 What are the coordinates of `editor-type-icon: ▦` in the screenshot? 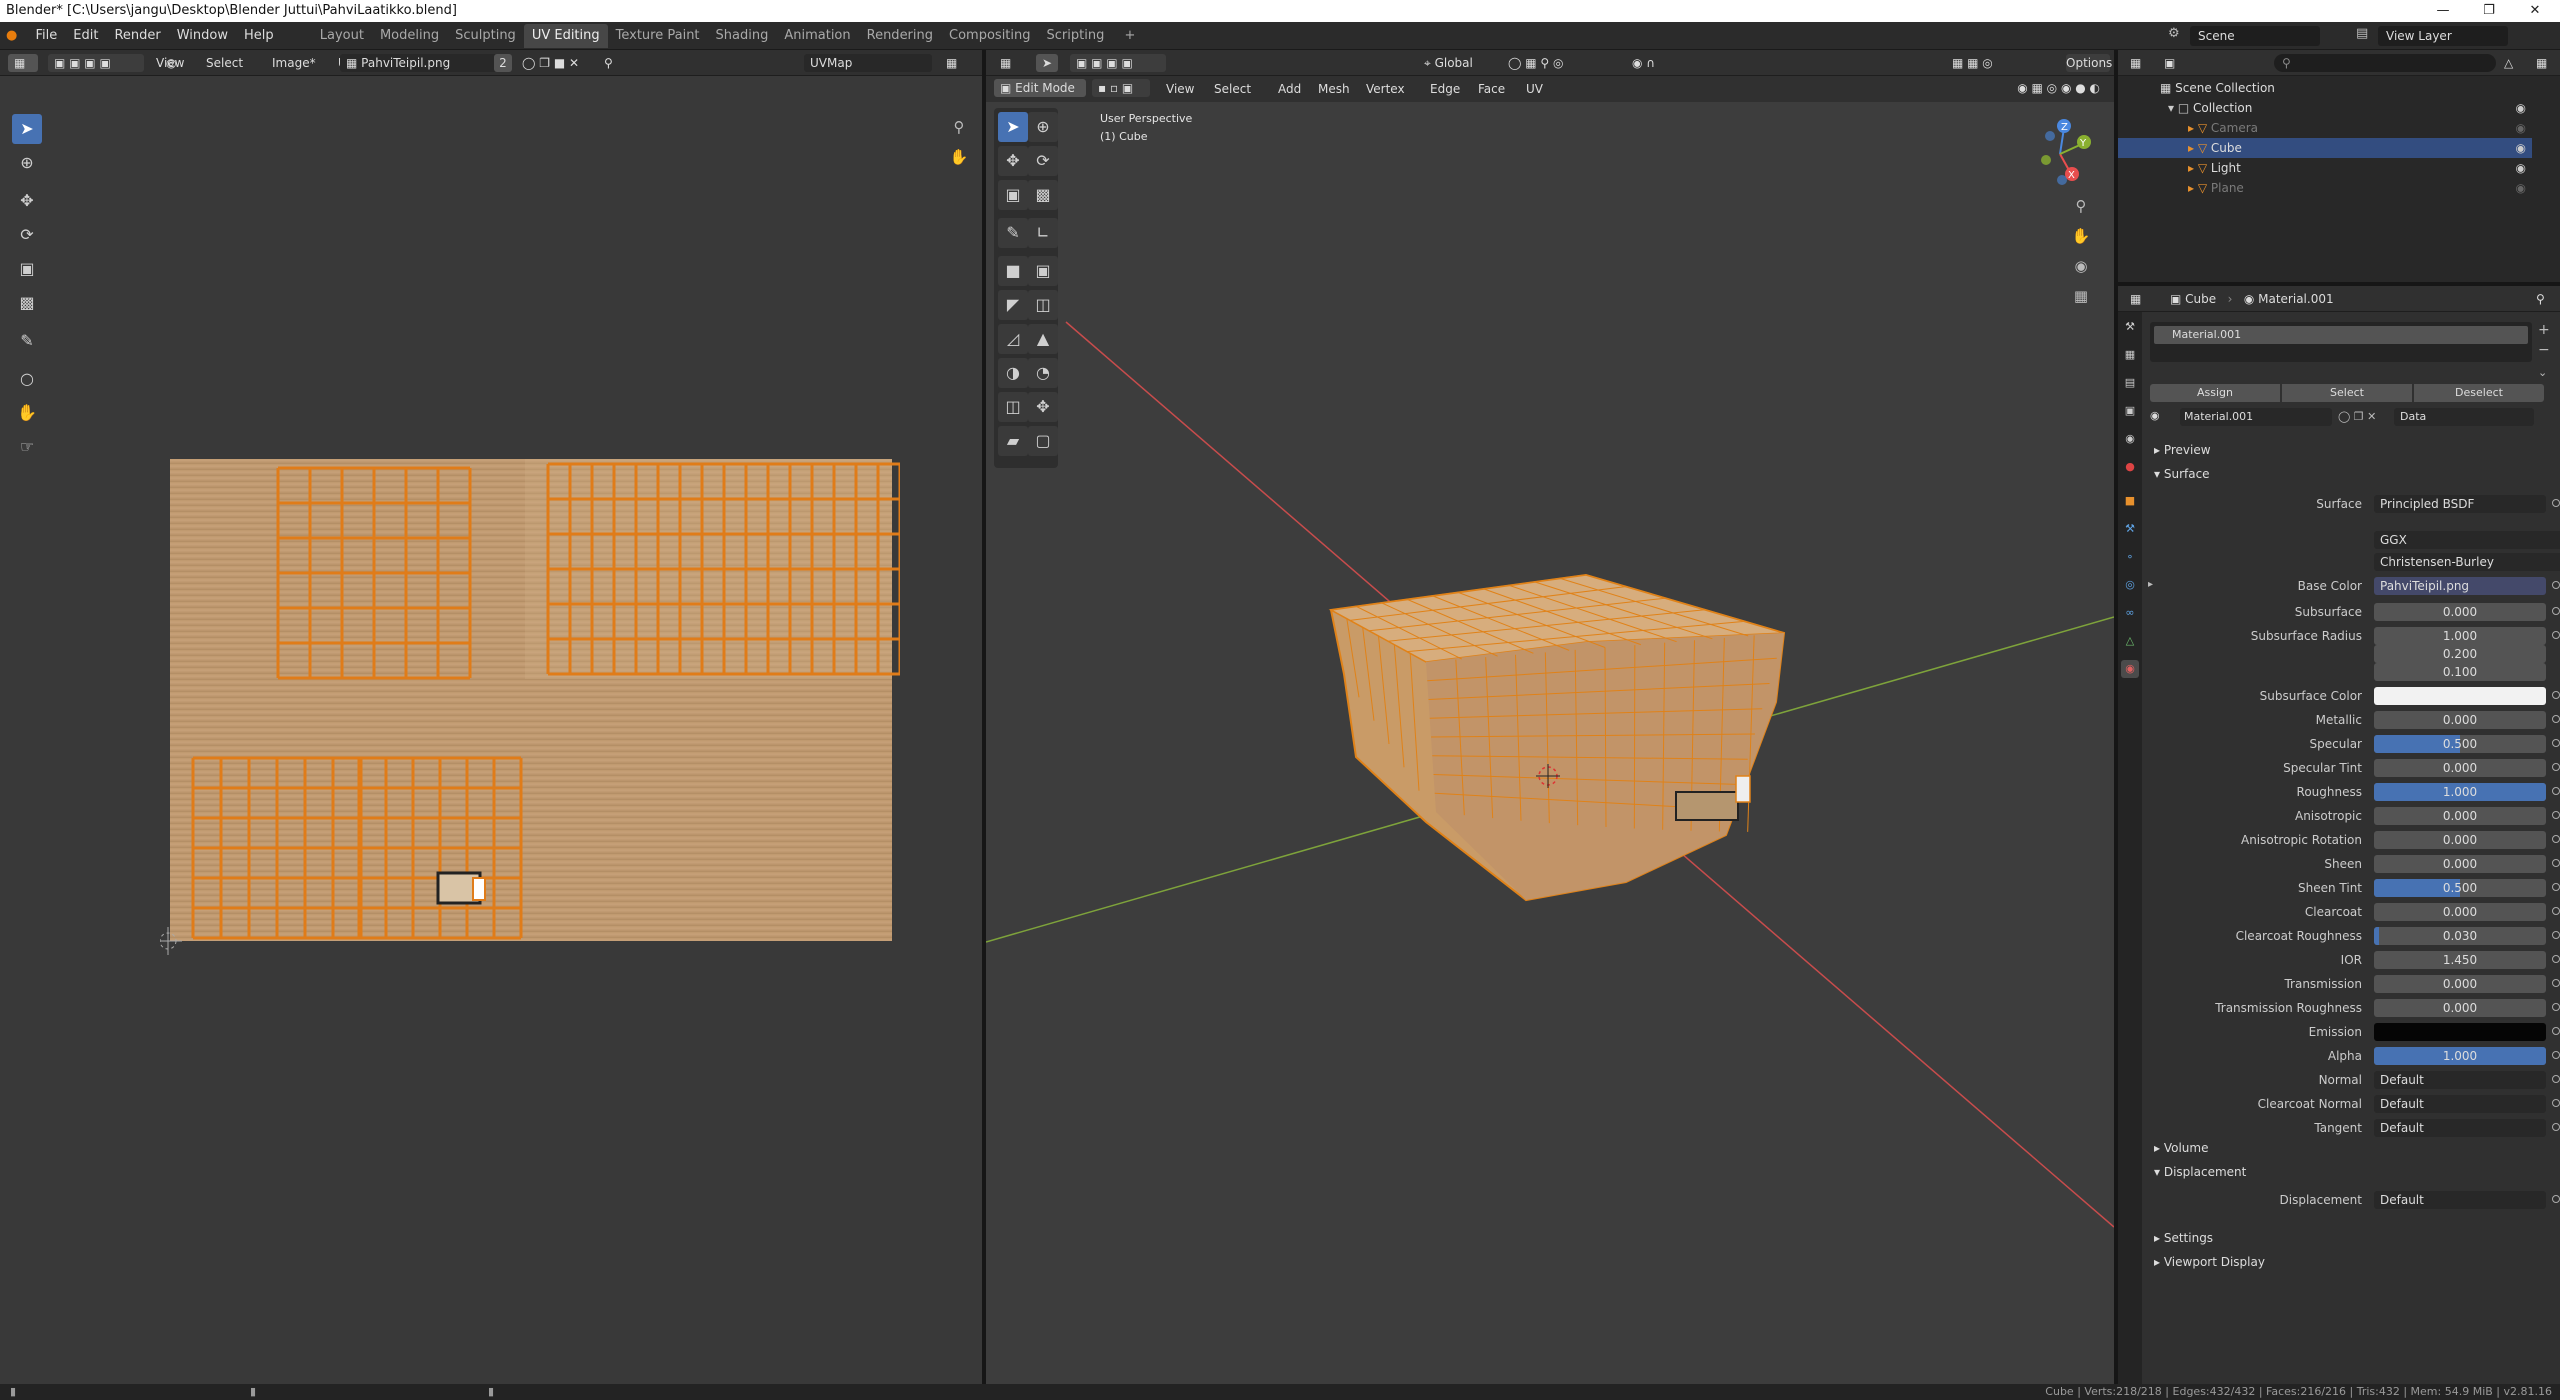 It's located at (23, 63).